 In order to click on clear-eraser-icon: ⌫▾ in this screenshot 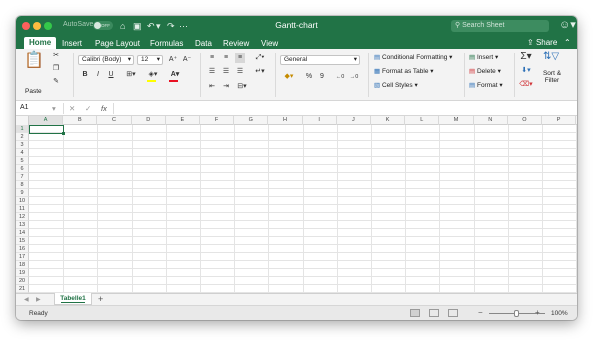, I will do `click(526, 85)`.